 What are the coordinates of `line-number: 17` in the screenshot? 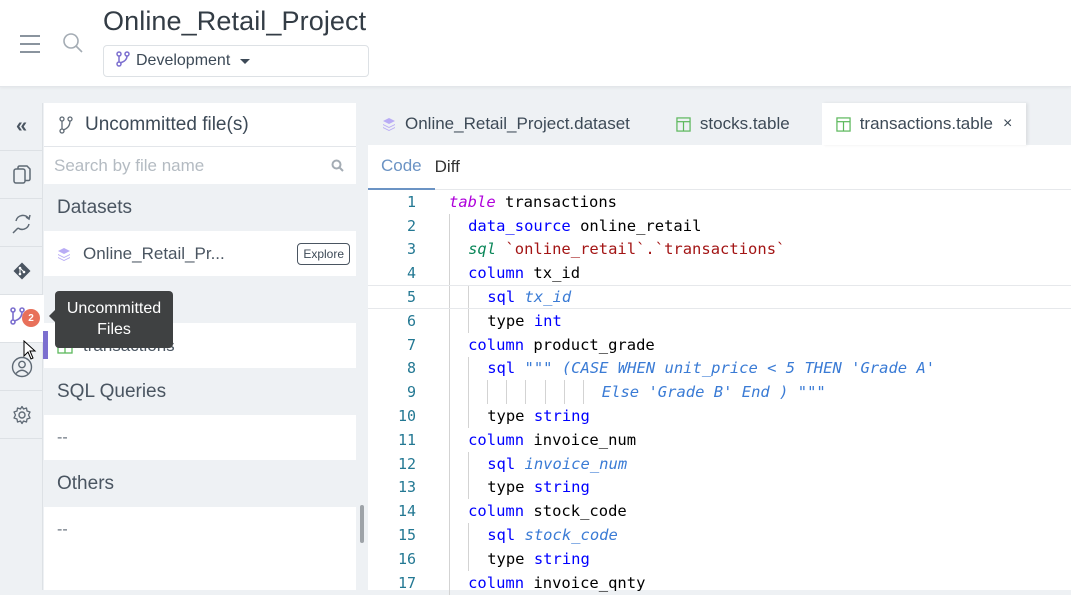 It's located at (406, 582).